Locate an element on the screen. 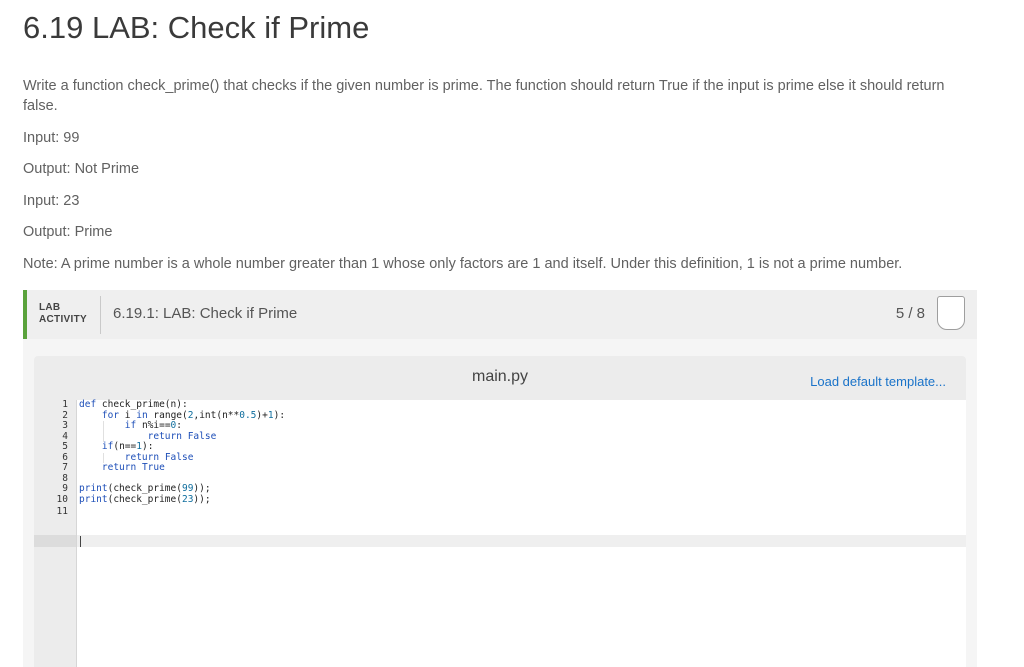 The height and width of the screenshot is (667, 1024). lab-title: 6.19.1: LAB: Check if Prime is located at coordinates (205, 313).